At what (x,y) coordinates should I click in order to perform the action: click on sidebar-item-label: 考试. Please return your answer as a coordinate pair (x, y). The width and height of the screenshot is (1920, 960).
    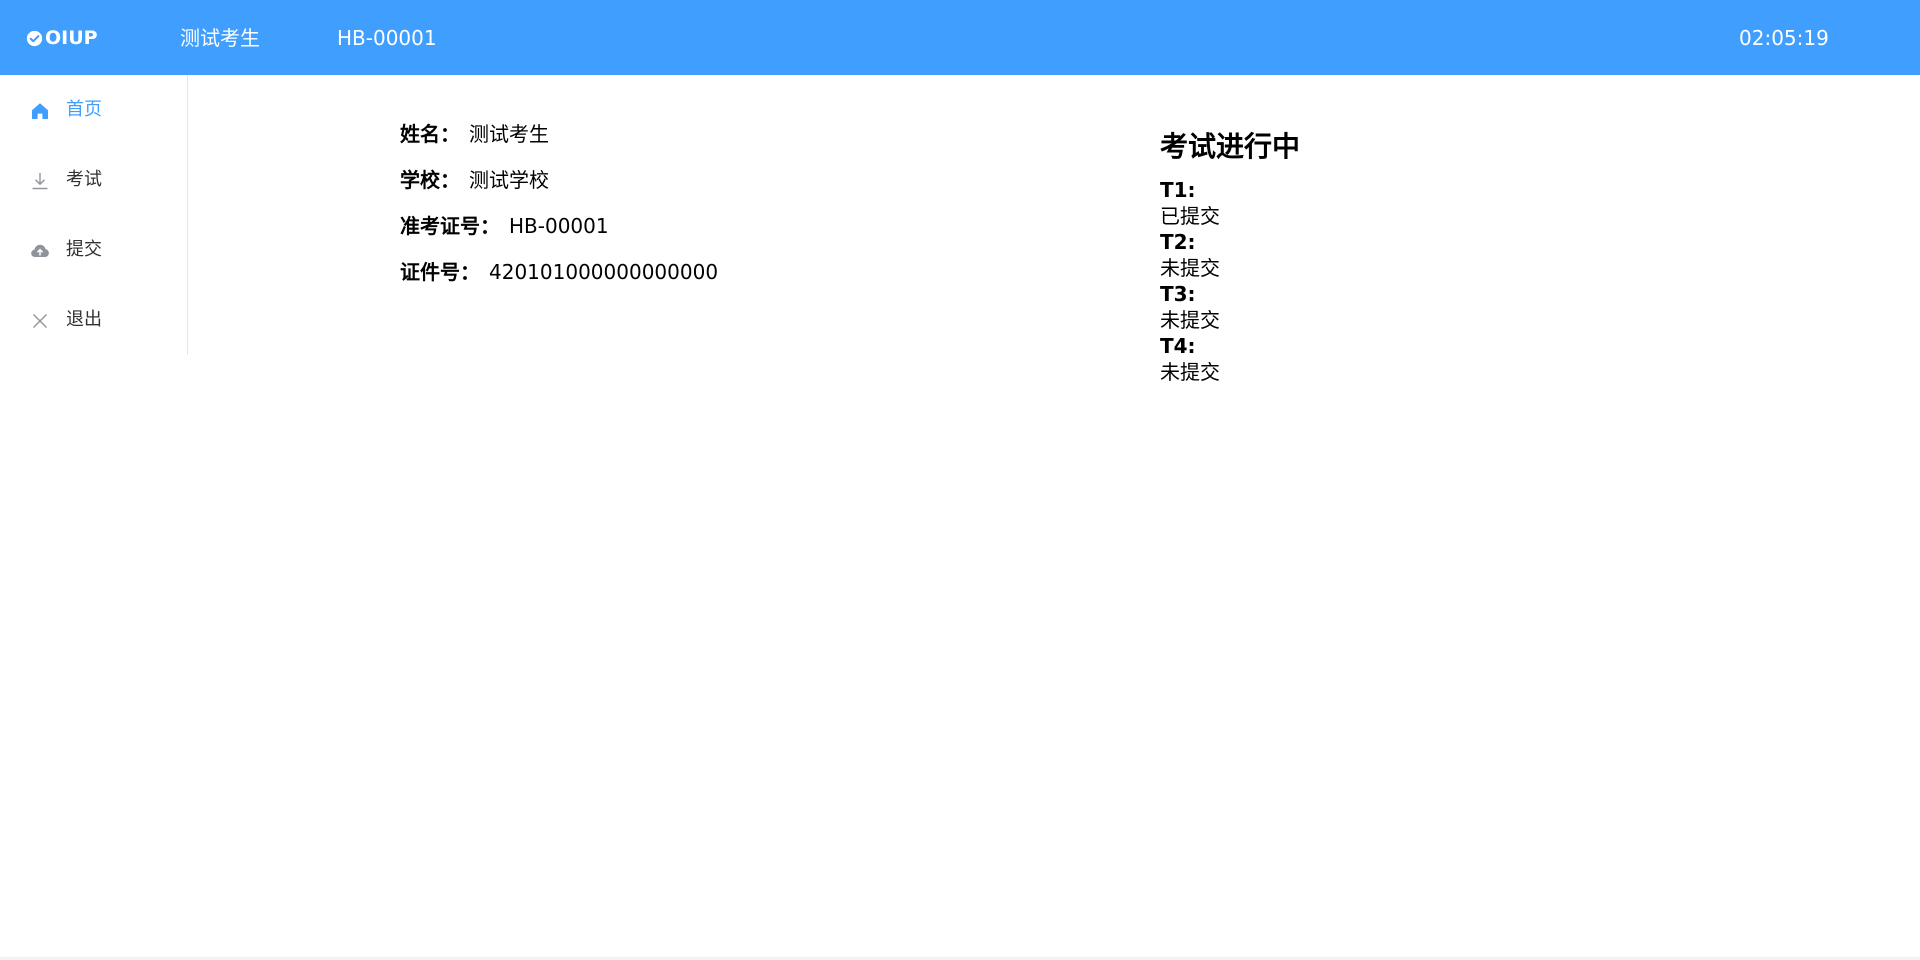
    Looking at the image, I should click on (84, 179).